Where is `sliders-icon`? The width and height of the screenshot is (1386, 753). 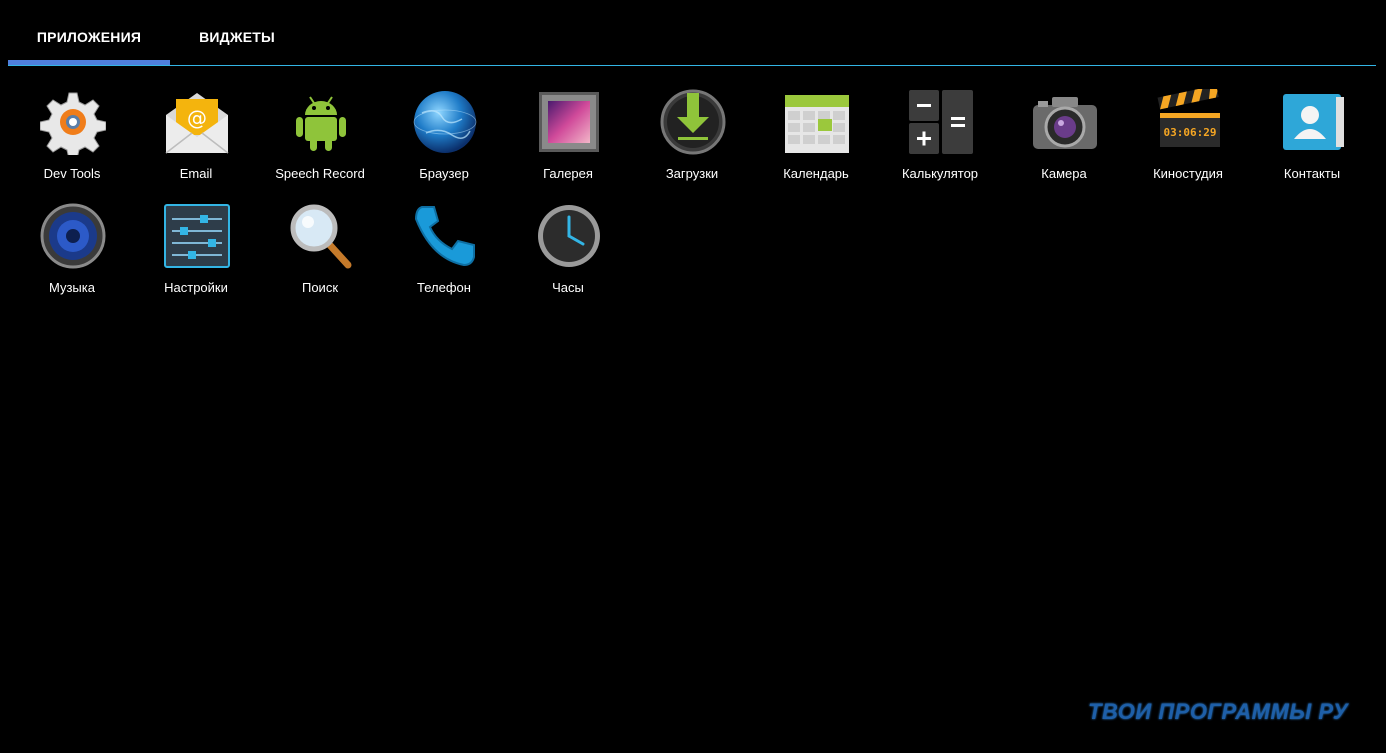 sliders-icon is located at coordinates (197, 236).